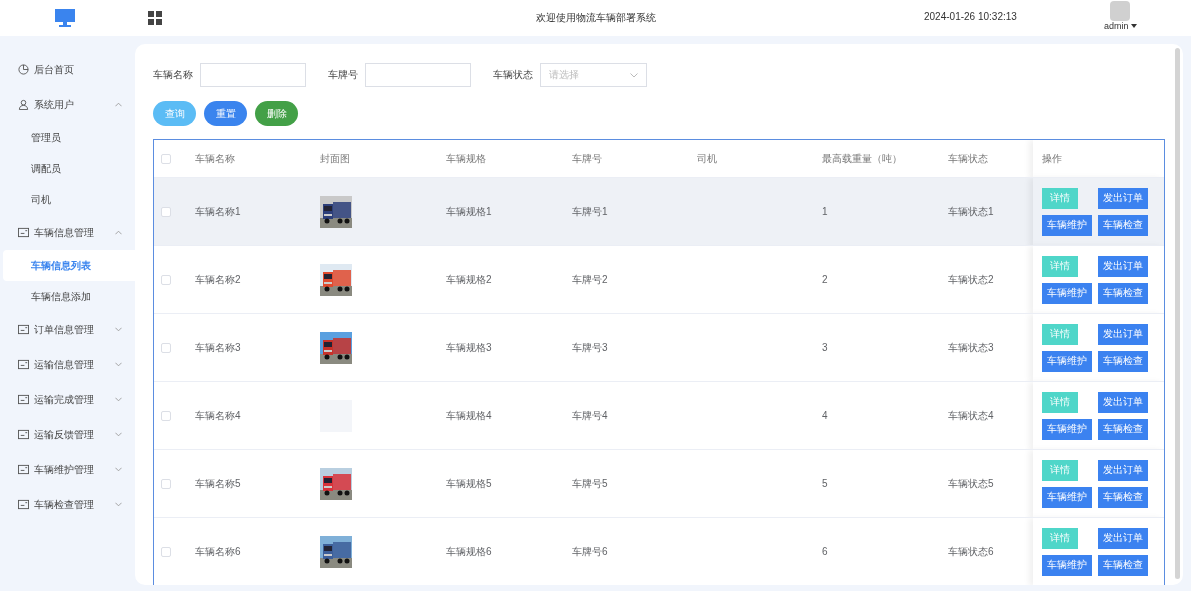  I want to click on table-cell: 车辆名称6, so click(218, 551).